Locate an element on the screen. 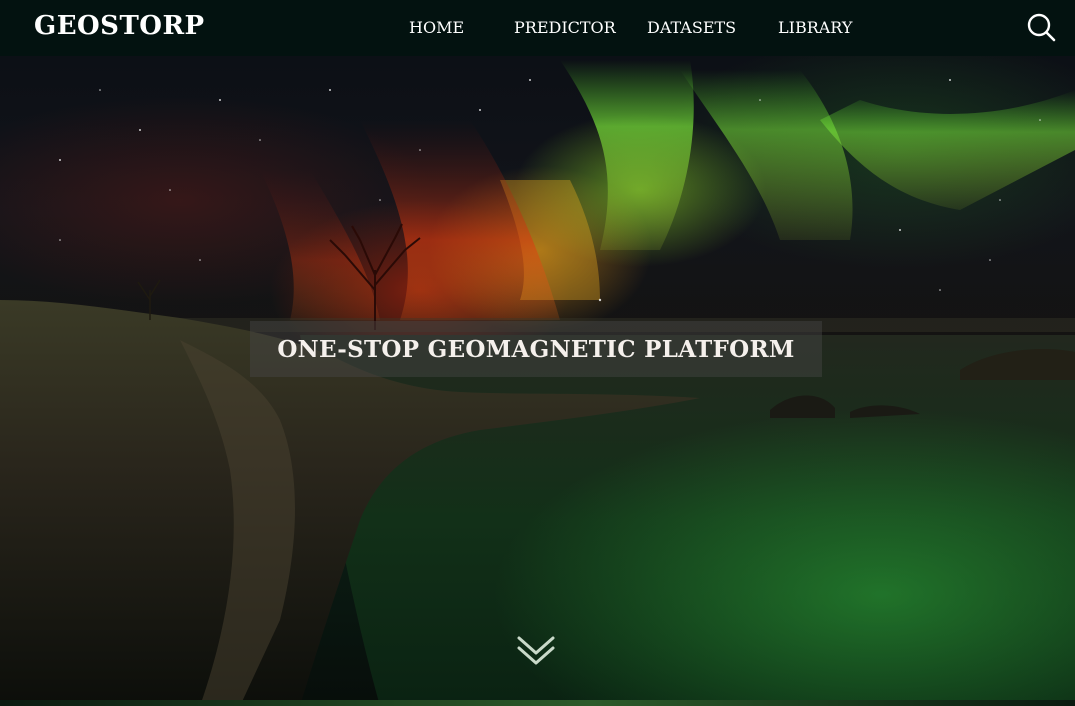 The width and height of the screenshot is (1075, 706). nav-link-predictor: PREDICTOR is located at coordinates (565, 28).